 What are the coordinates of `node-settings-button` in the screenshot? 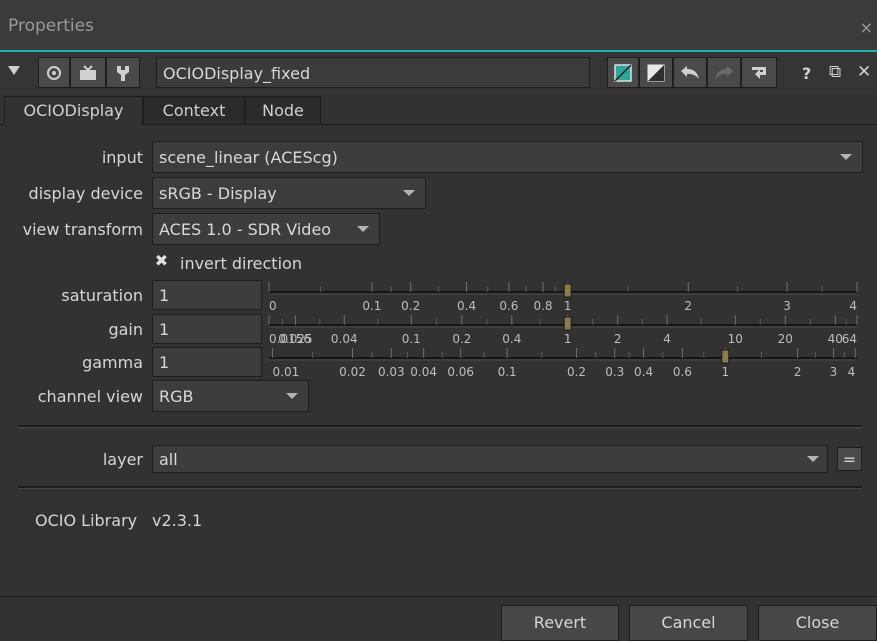 It's located at (123, 72).